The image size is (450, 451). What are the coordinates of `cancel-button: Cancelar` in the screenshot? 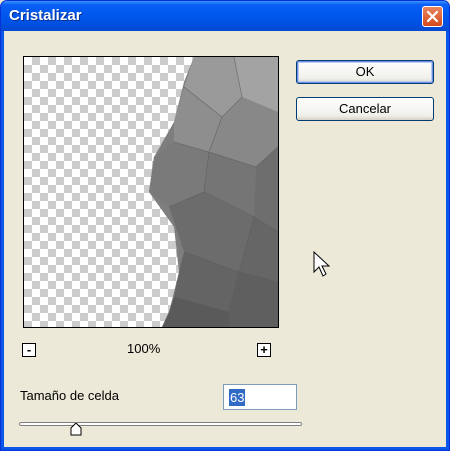 It's located at (365, 109).